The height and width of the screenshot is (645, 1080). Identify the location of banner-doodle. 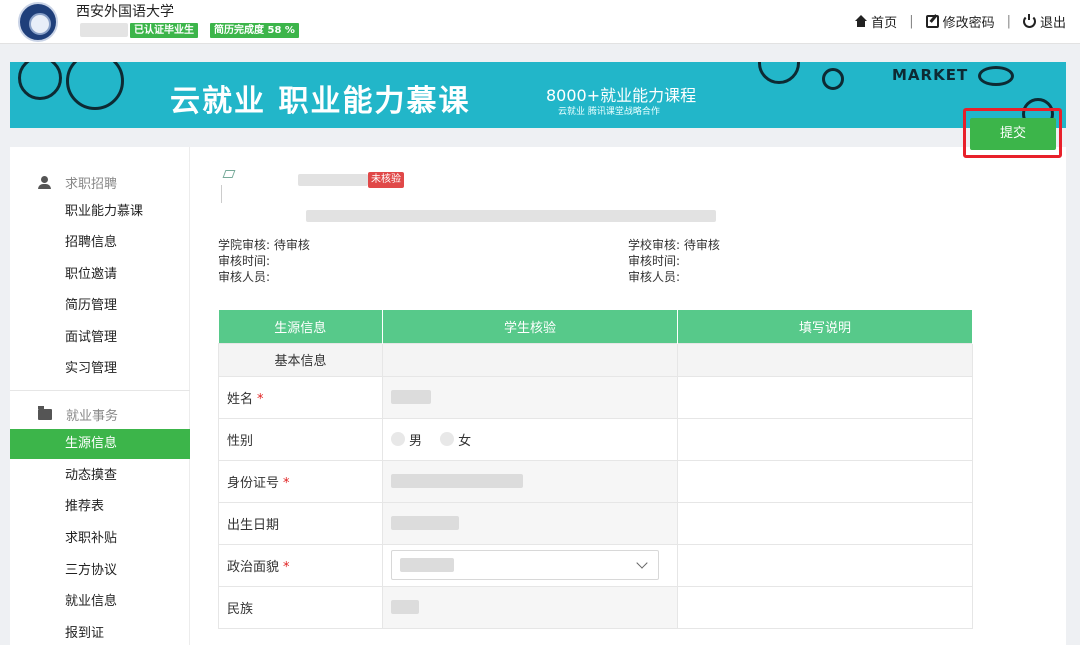
(40, 81).